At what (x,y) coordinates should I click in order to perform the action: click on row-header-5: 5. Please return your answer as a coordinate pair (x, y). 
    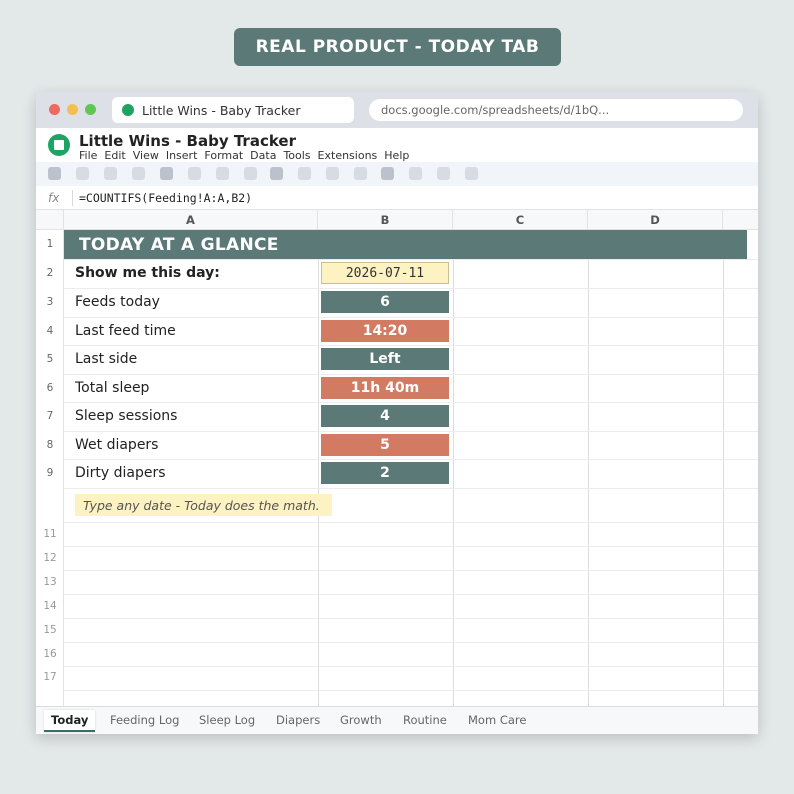
    Looking at the image, I should click on (50, 359).